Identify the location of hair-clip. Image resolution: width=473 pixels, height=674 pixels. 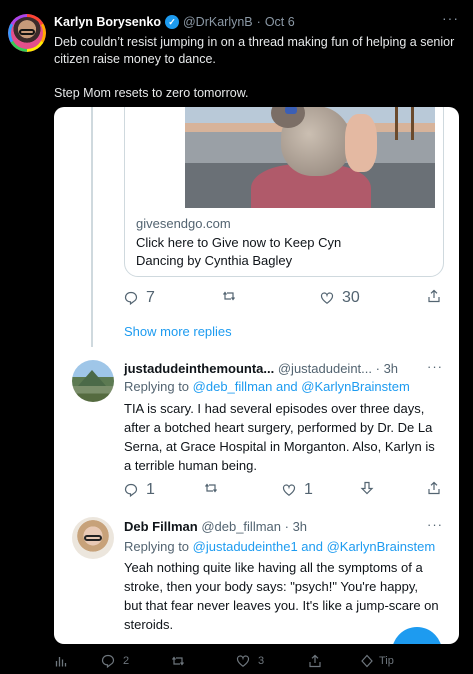
(291, 110).